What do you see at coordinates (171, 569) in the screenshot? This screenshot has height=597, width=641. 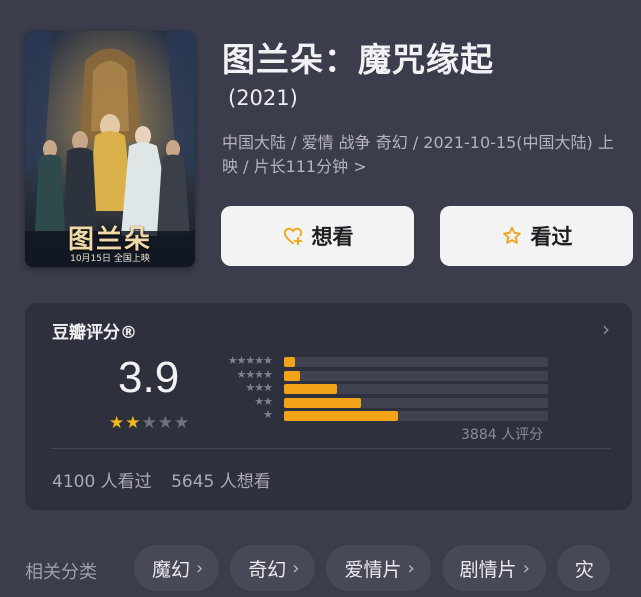 I see `tag-label: 魔幻` at bounding box center [171, 569].